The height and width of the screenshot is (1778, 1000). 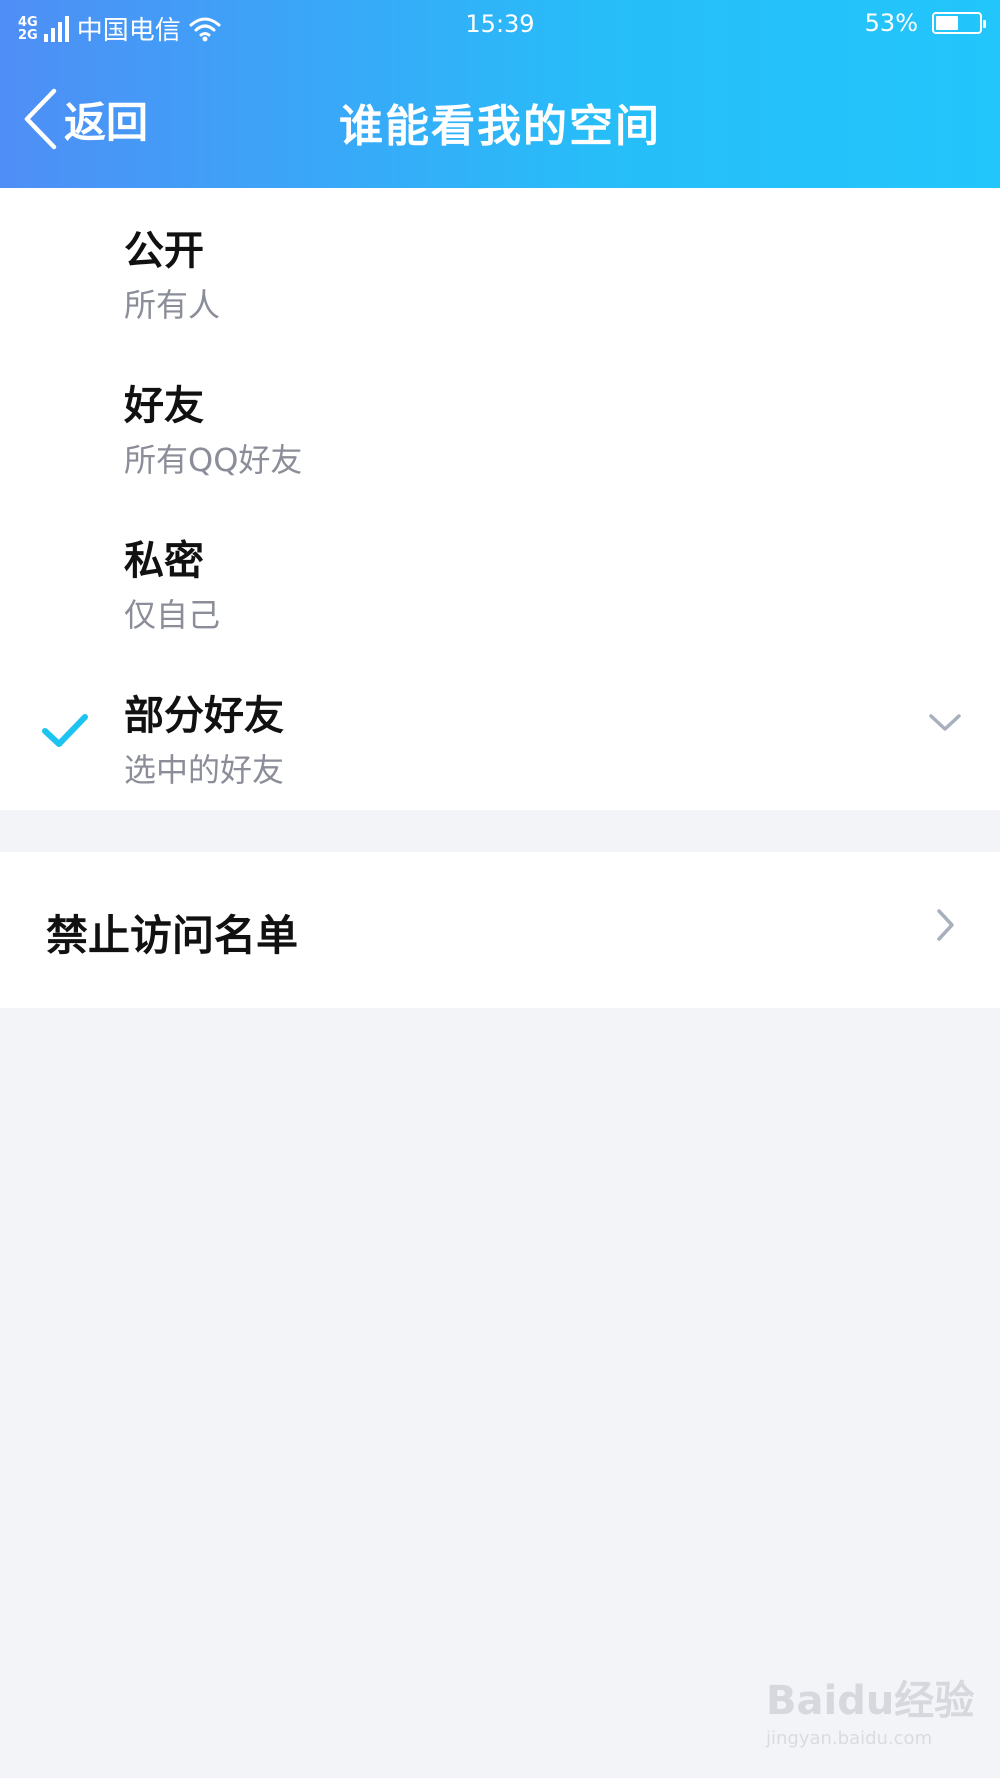 What do you see at coordinates (500, 573) in the screenshot?
I see `option-private: 私密 仅自己` at bounding box center [500, 573].